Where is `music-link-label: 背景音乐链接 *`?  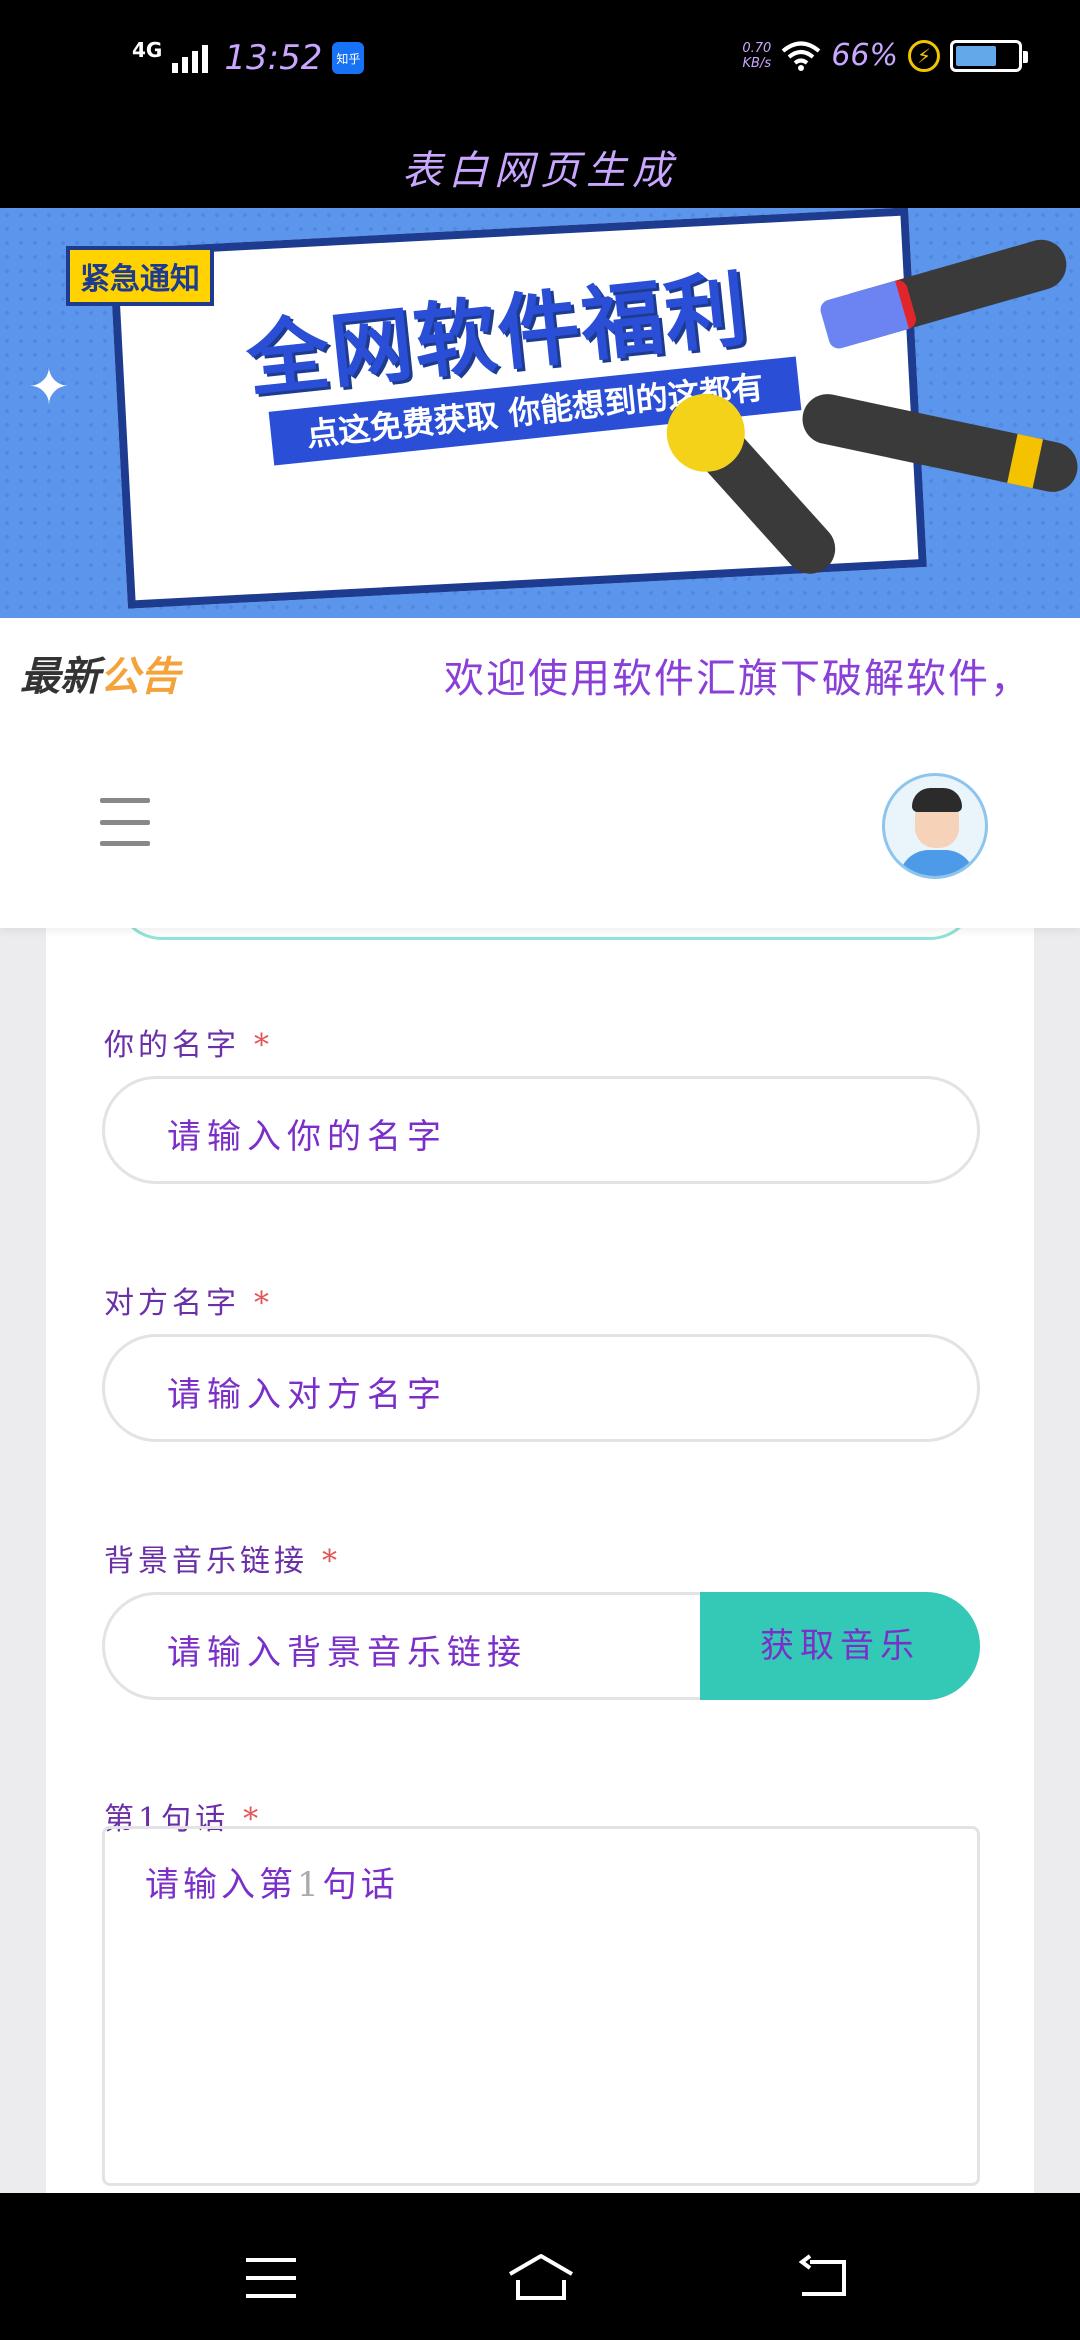
music-link-label: 背景音乐链接 * is located at coordinates (222, 1558).